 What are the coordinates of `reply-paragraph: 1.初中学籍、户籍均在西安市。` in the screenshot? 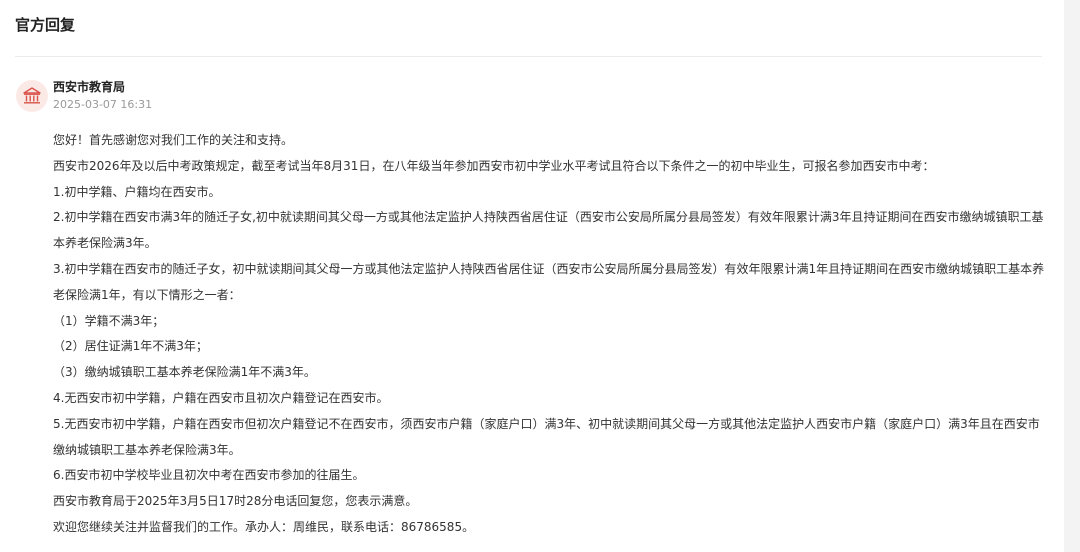 It's located at (137, 191).